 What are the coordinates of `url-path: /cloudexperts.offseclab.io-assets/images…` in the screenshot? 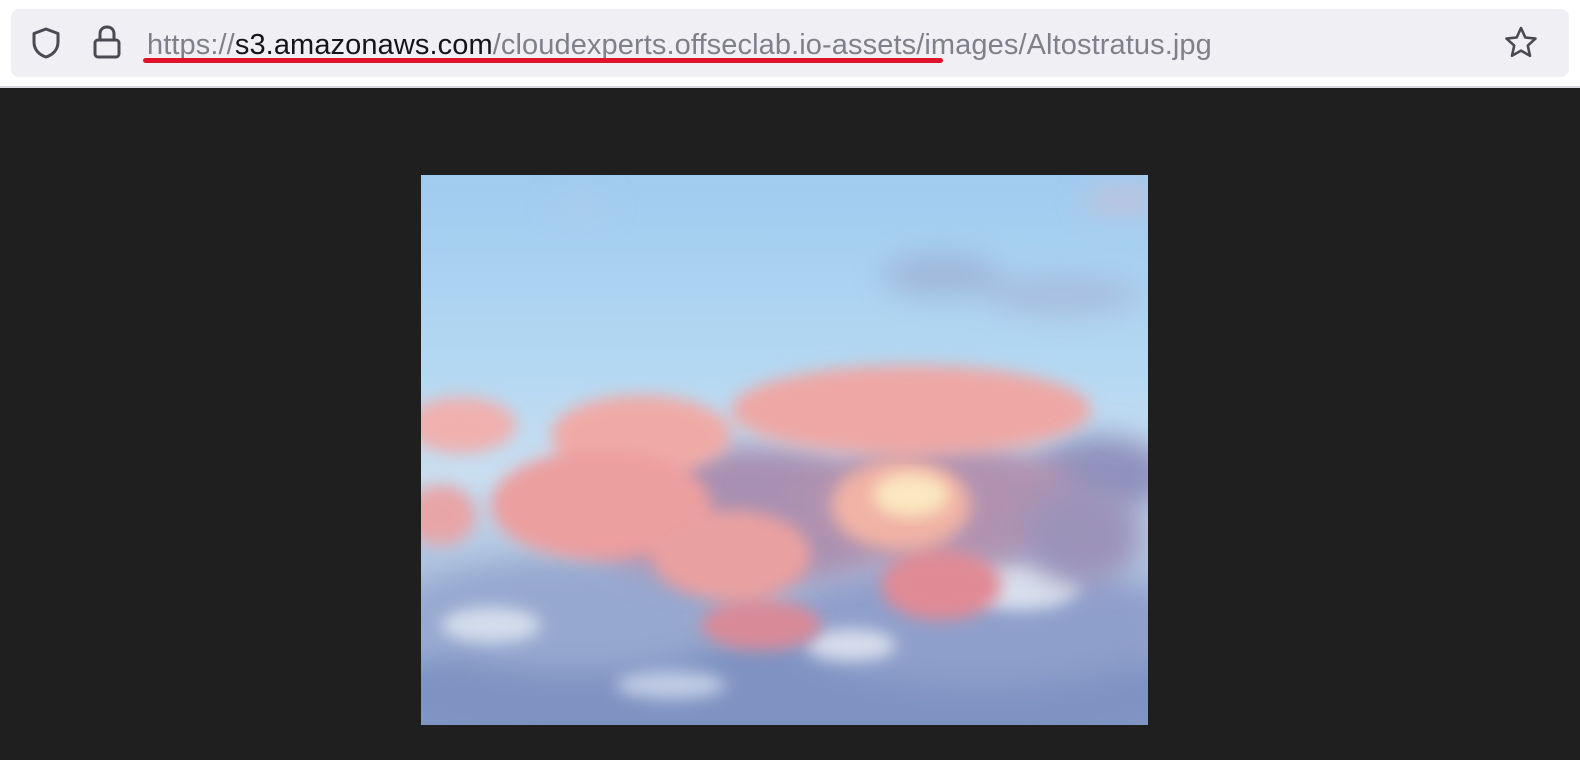 It's located at (852, 45).